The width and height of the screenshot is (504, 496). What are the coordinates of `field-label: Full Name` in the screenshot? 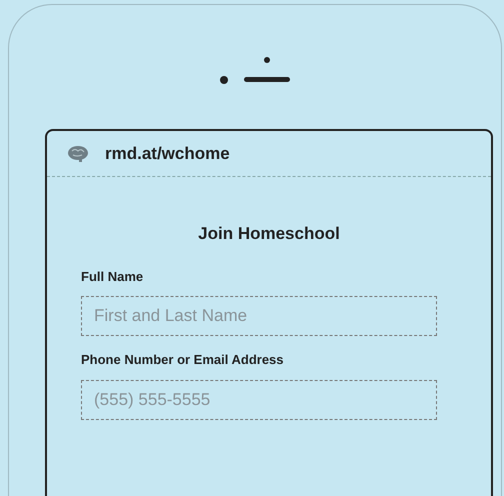 It's located at (112, 277).